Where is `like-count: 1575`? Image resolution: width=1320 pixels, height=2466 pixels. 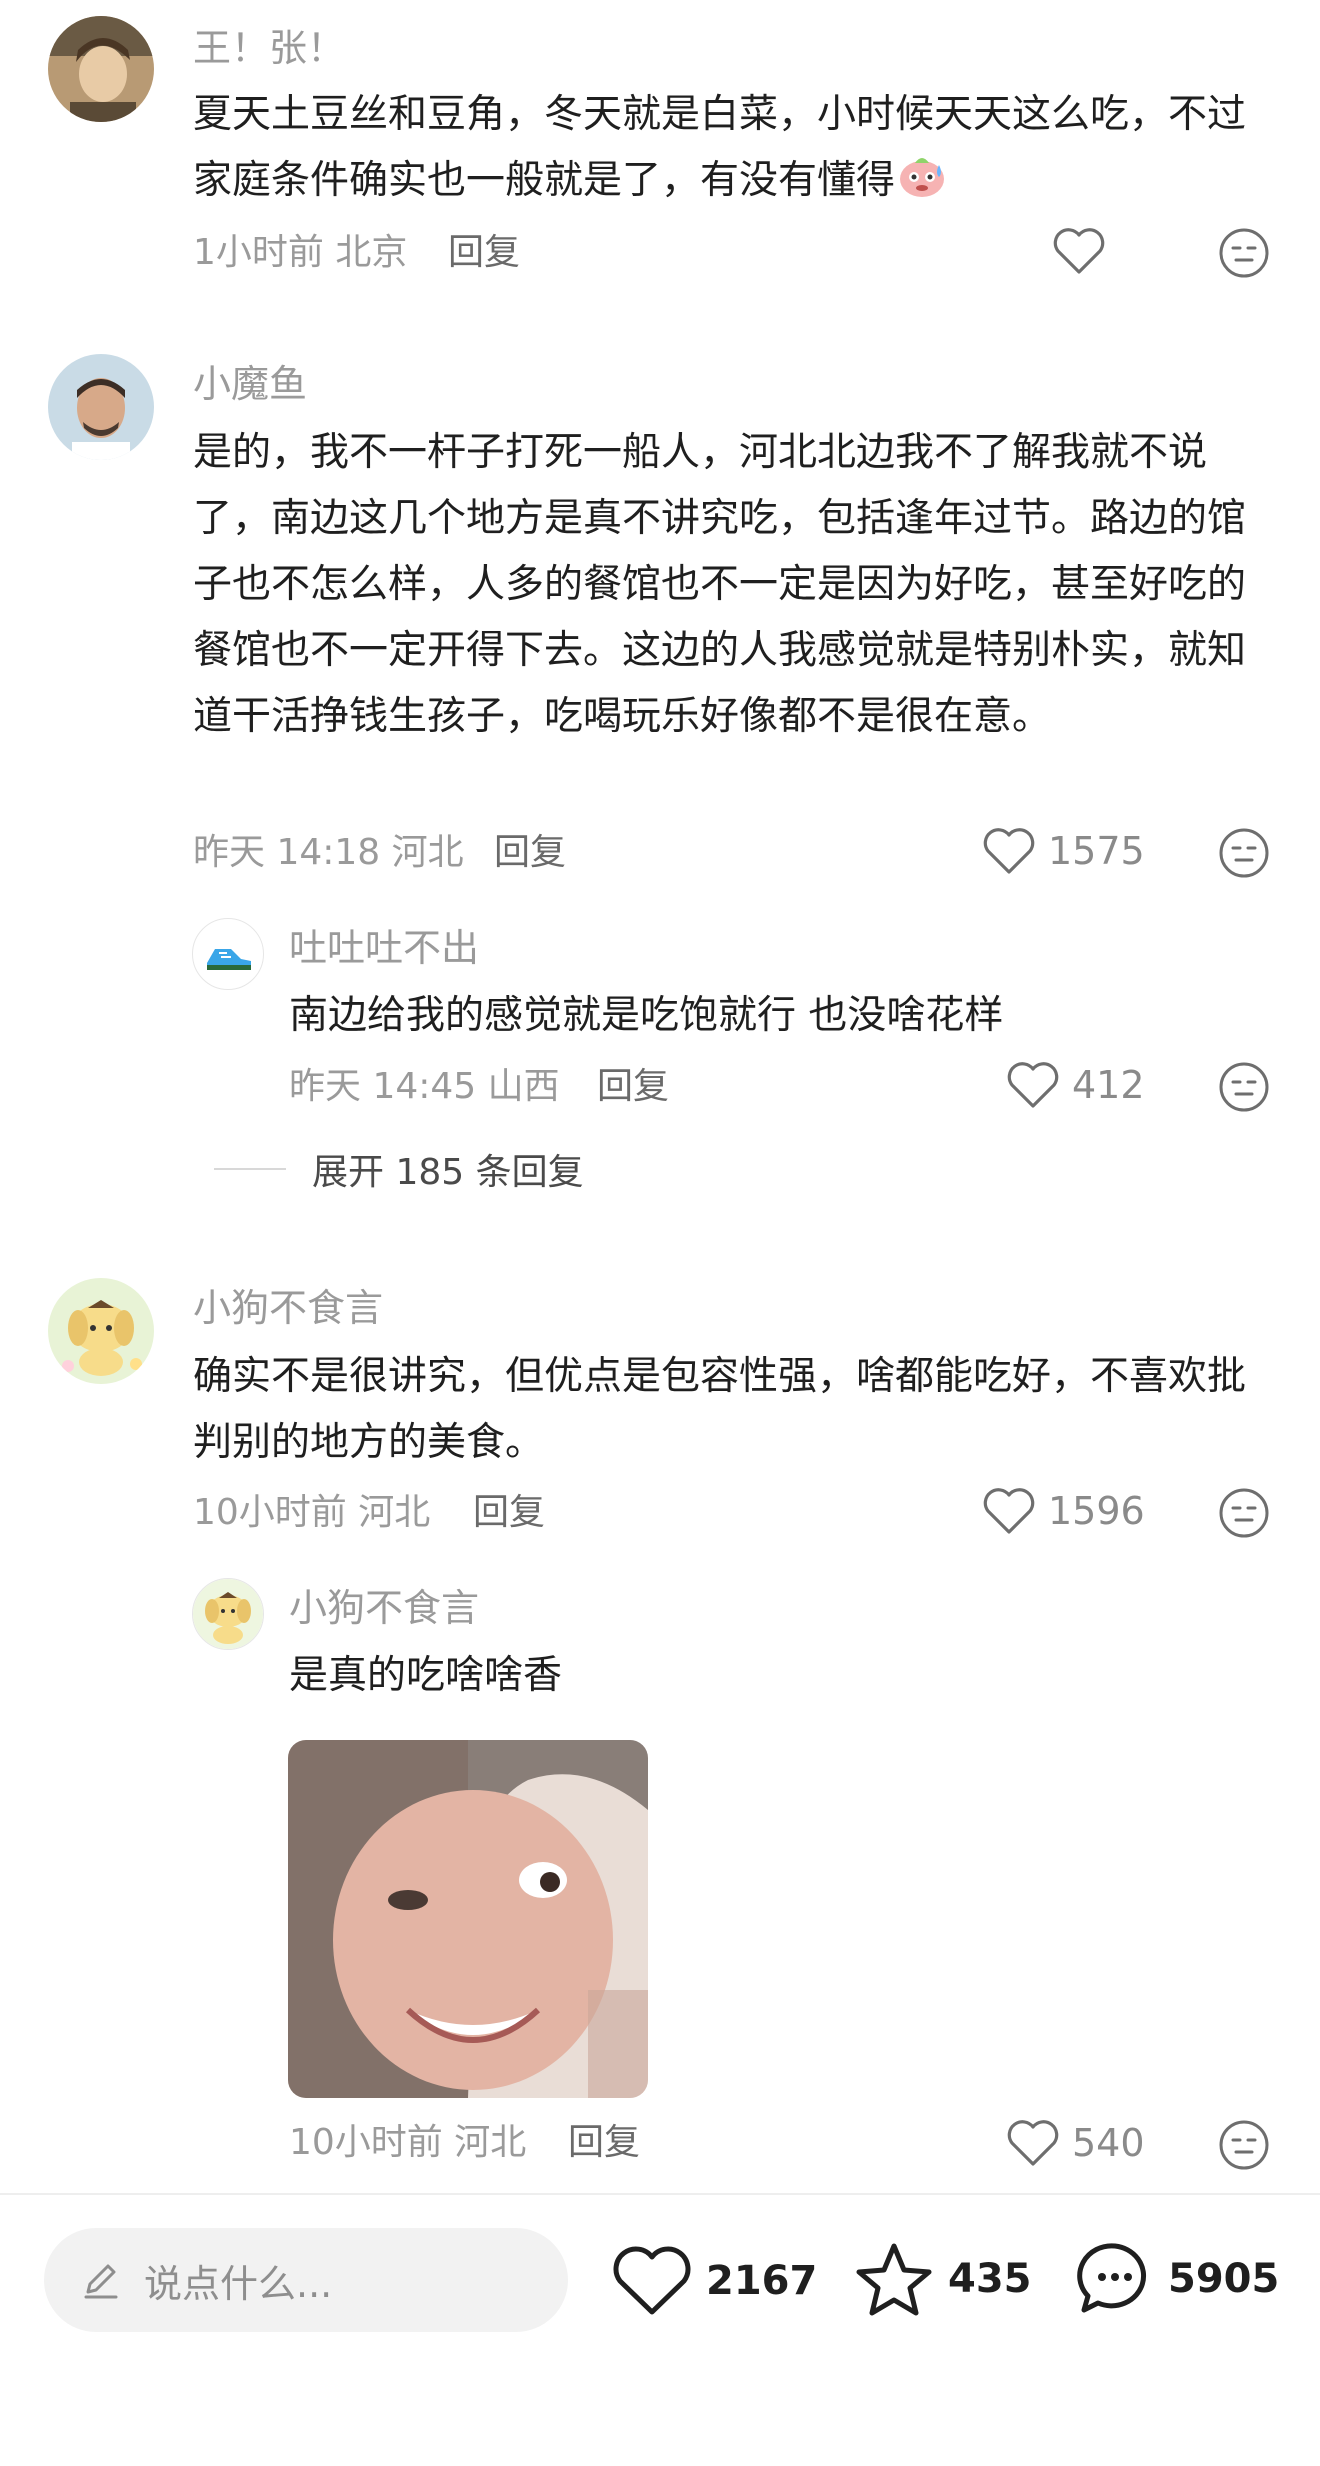 like-count: 1575 is located at coordinates (1096, 851).